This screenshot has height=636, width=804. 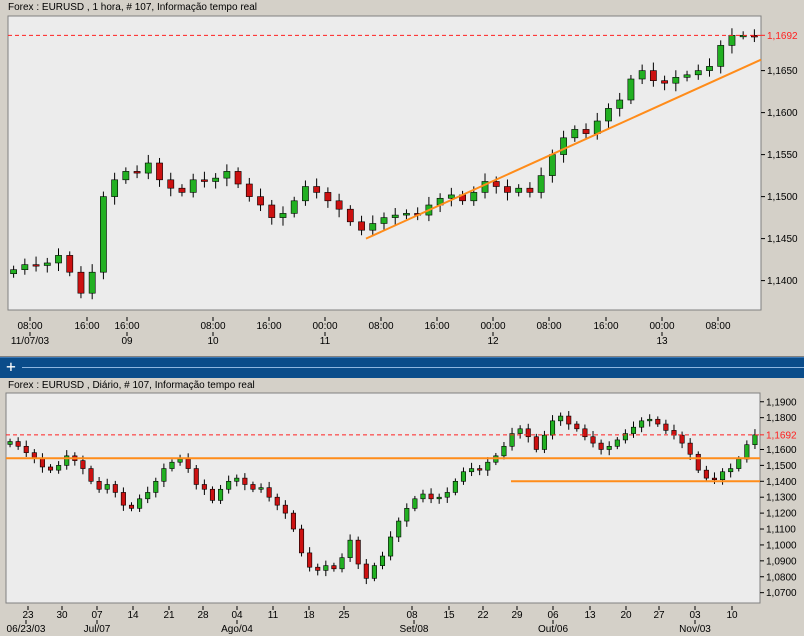 What do you see at coordinates (127, 341) in the screenshot?
I see `date-label: 09` at bounding box center [127, 341].